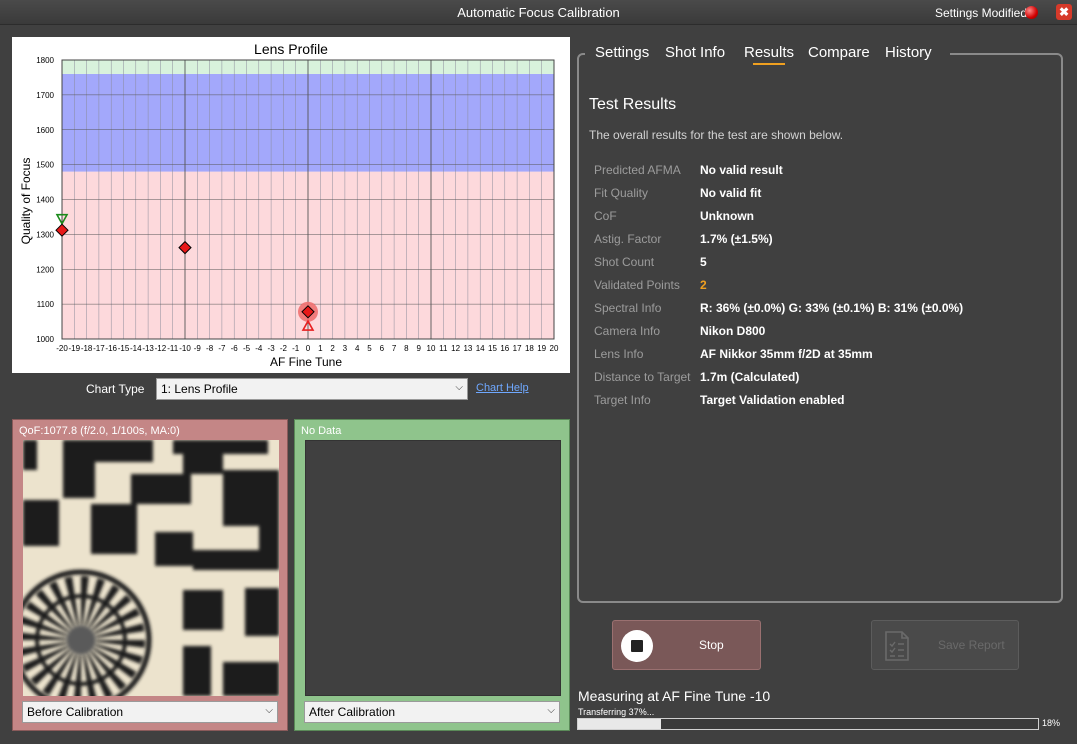  What do you see at coordinates (296, 348) in the screenshot?
I see `x-tick-label: -1` at bounding box center [296, 348].